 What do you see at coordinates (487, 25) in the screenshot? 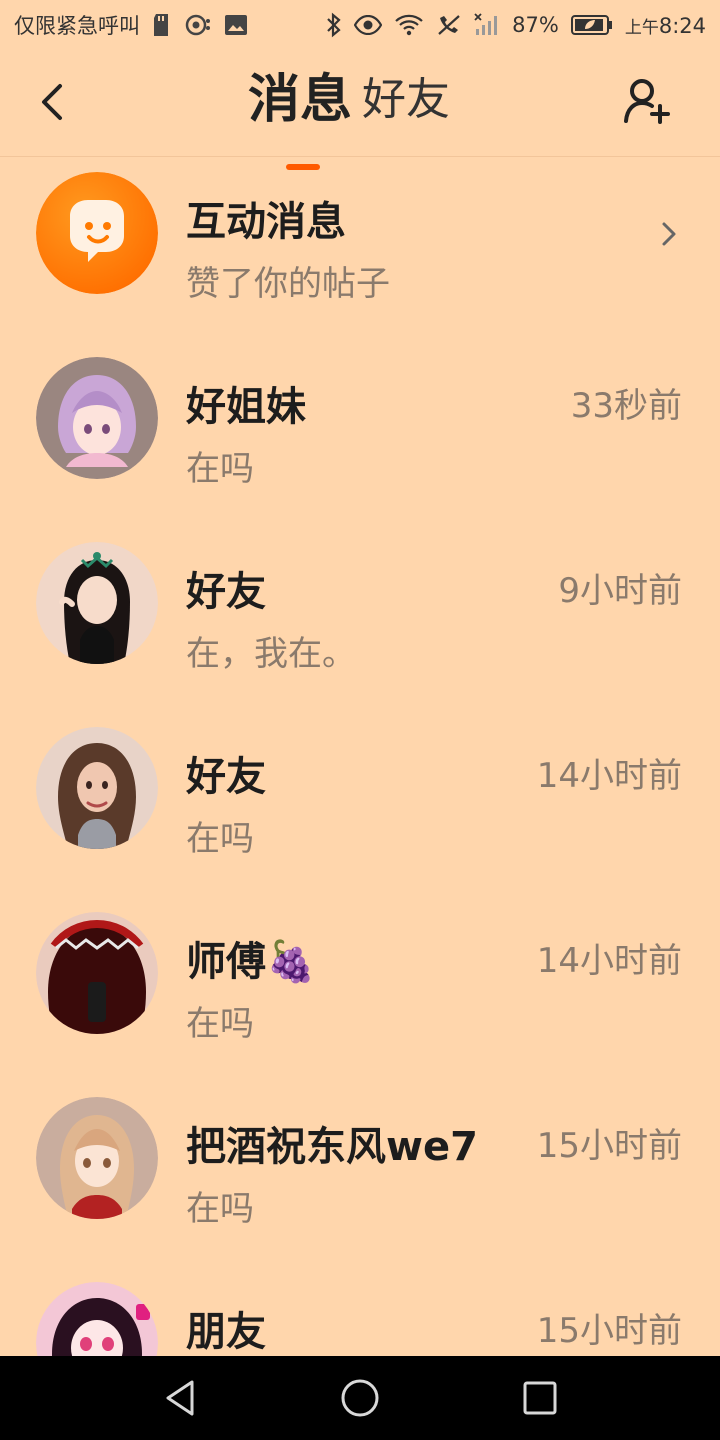
I see `signal-icon` at bounding box center [487, 25].